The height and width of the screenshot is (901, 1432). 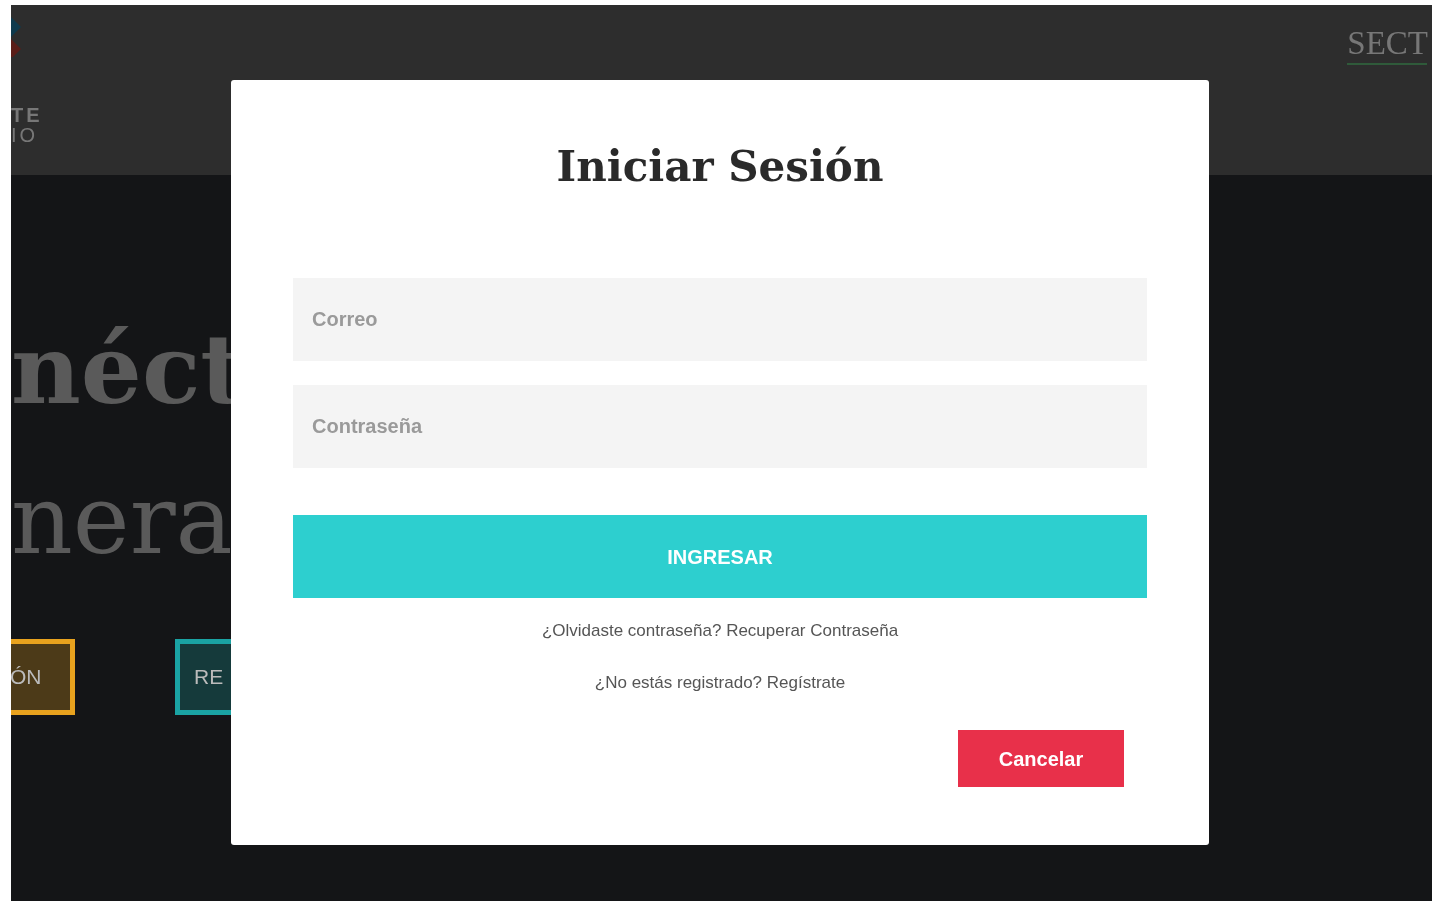 I want to click on logo-text: TE, so click(x=27, y=115).